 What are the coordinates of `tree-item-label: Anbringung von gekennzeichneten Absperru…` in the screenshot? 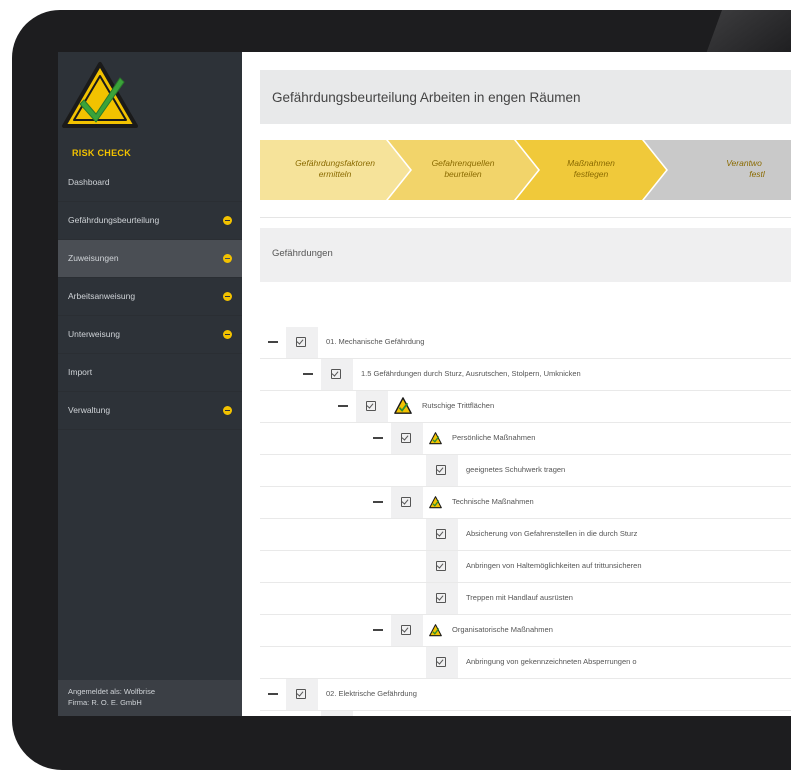 It's located at (551, 661).